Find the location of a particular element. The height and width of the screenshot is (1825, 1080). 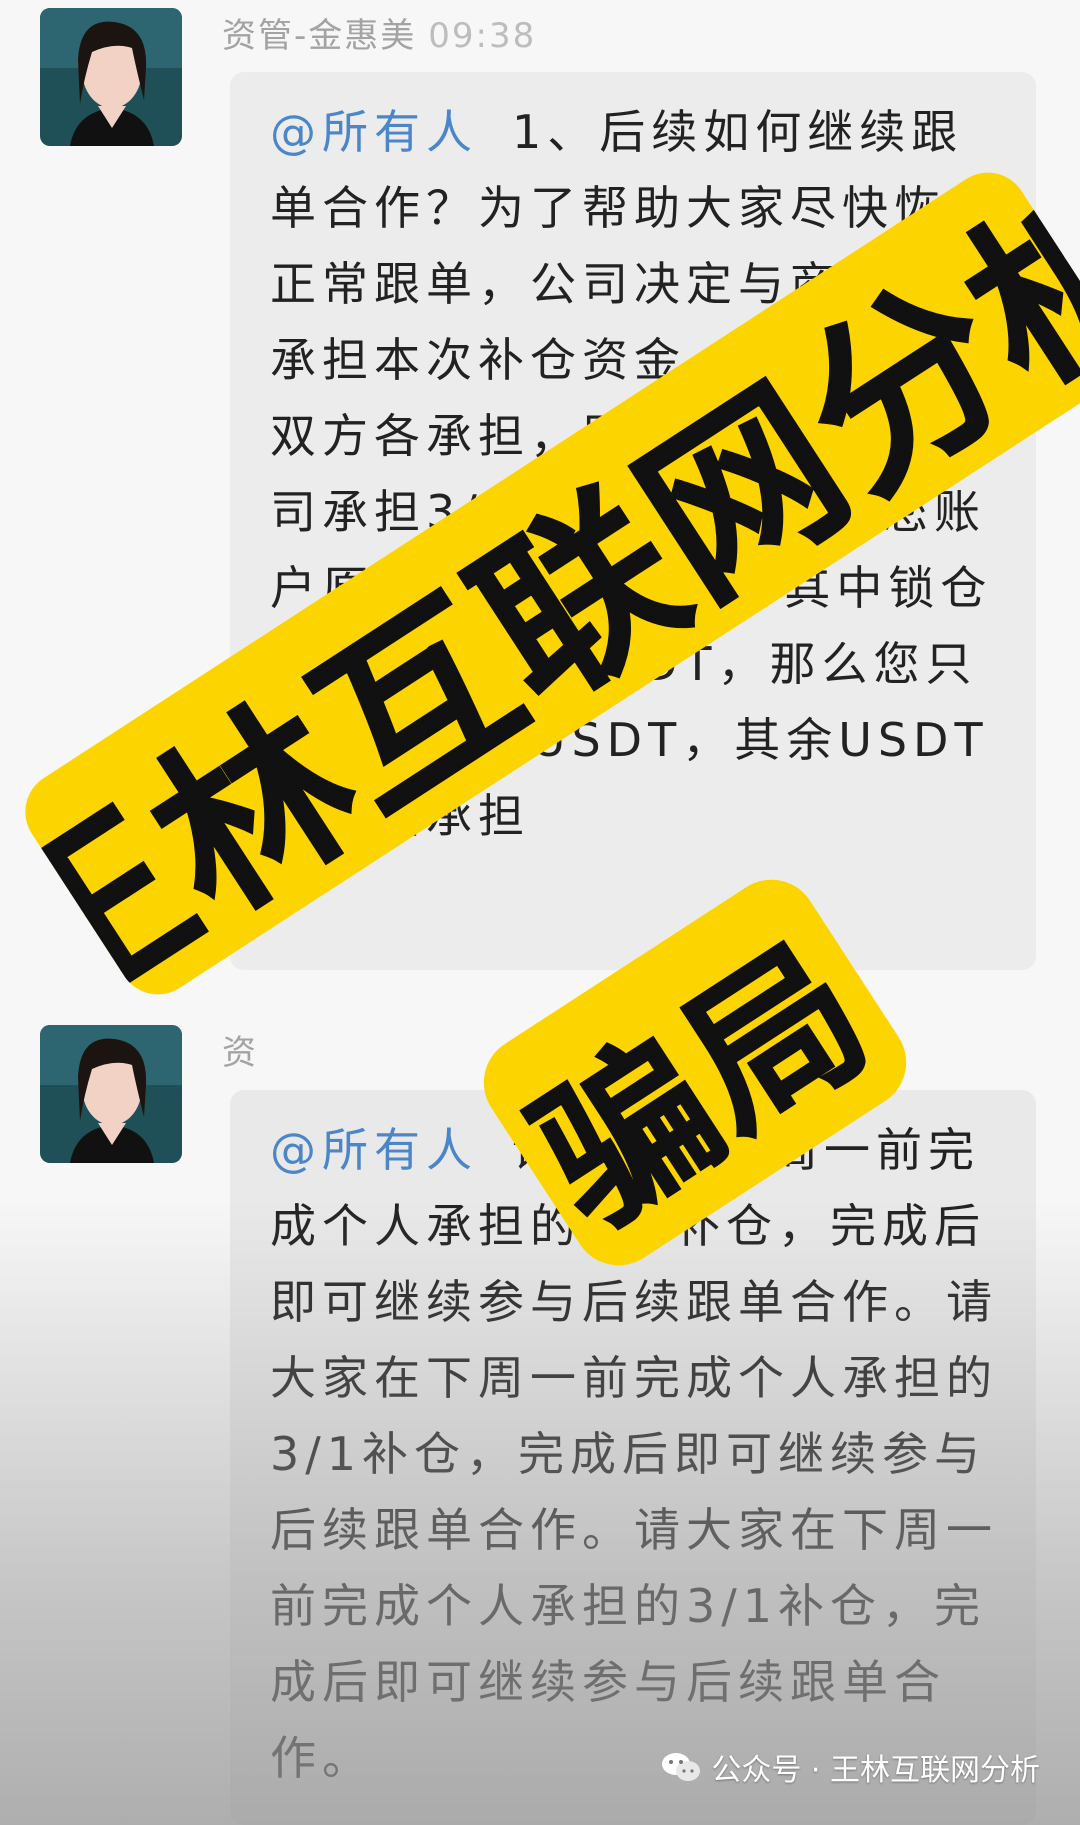

sender-line: 资 is located at coordinates (239, 1049).